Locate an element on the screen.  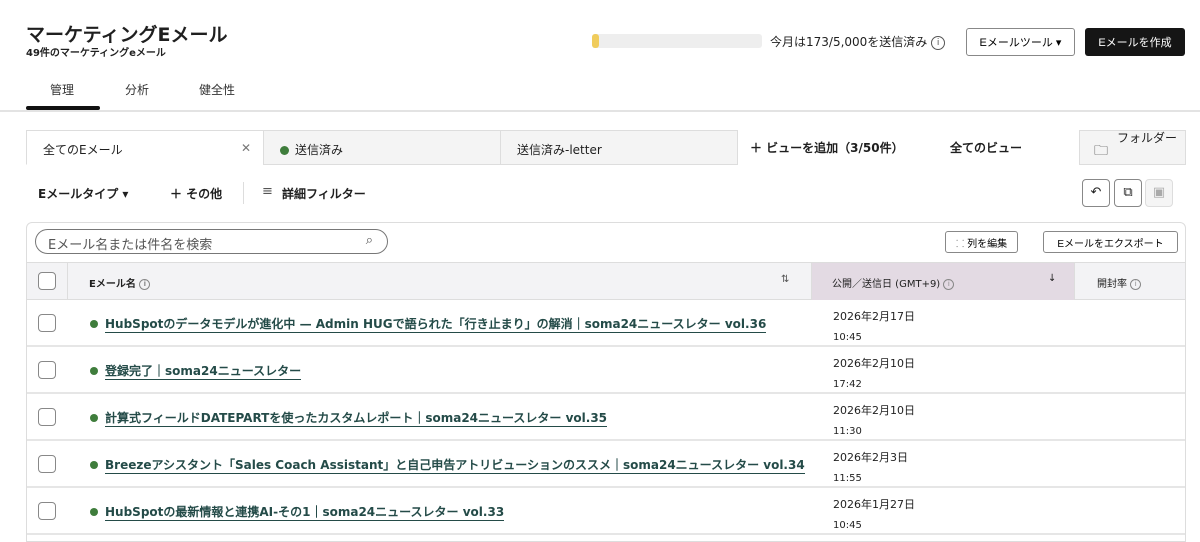
column-label: 公開／送信日 (GMT+9) is located at coordinates (886, 284).